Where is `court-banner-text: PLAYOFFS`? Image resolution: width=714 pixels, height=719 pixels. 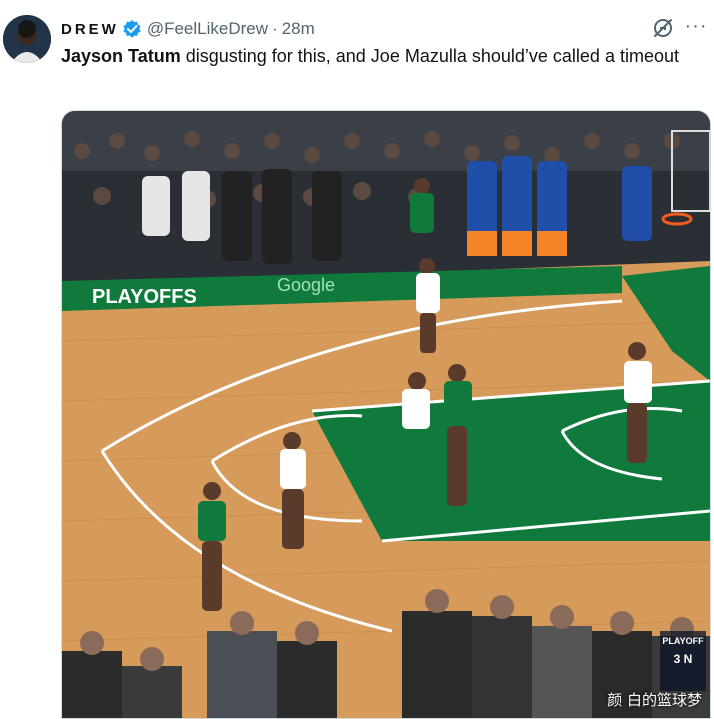
court-banner-text: PLAYOFFS is located at coordinates (144, 297).